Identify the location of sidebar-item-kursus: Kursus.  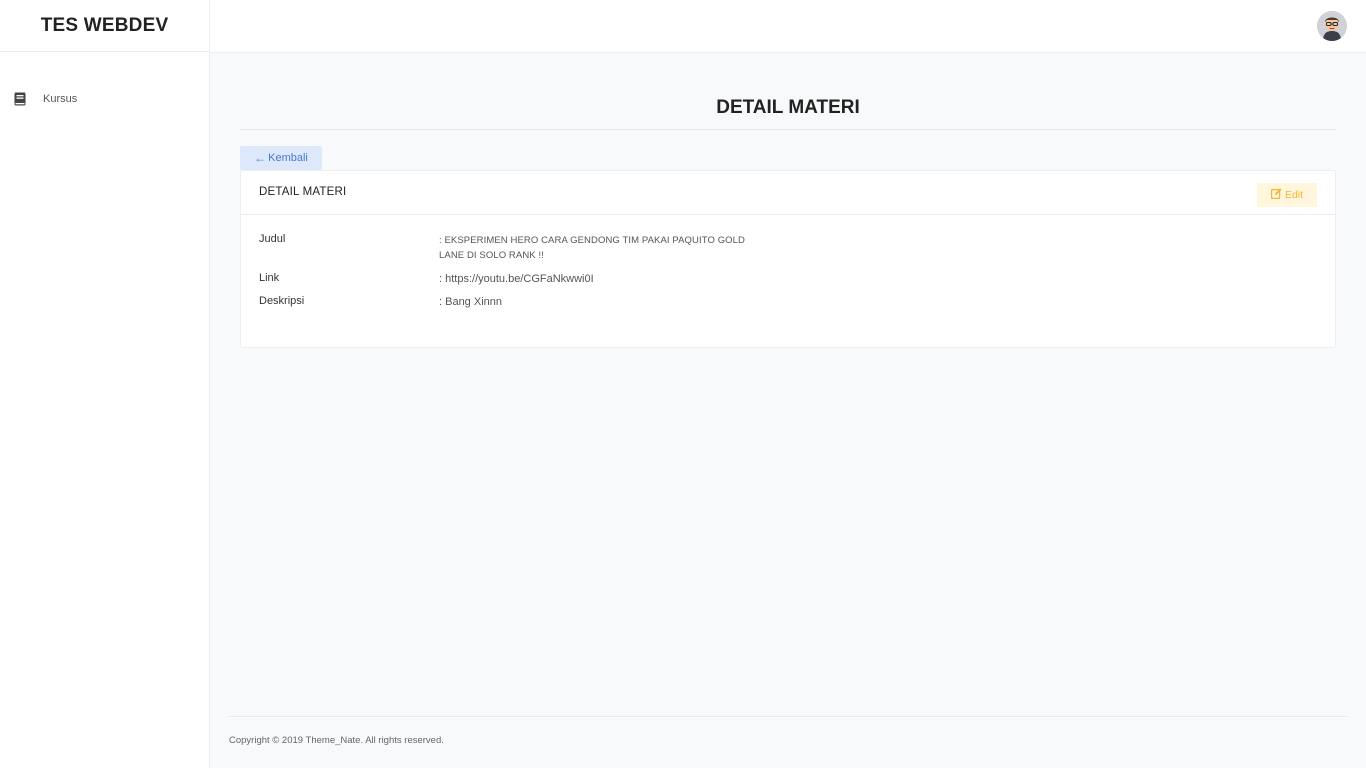
(45, 99).